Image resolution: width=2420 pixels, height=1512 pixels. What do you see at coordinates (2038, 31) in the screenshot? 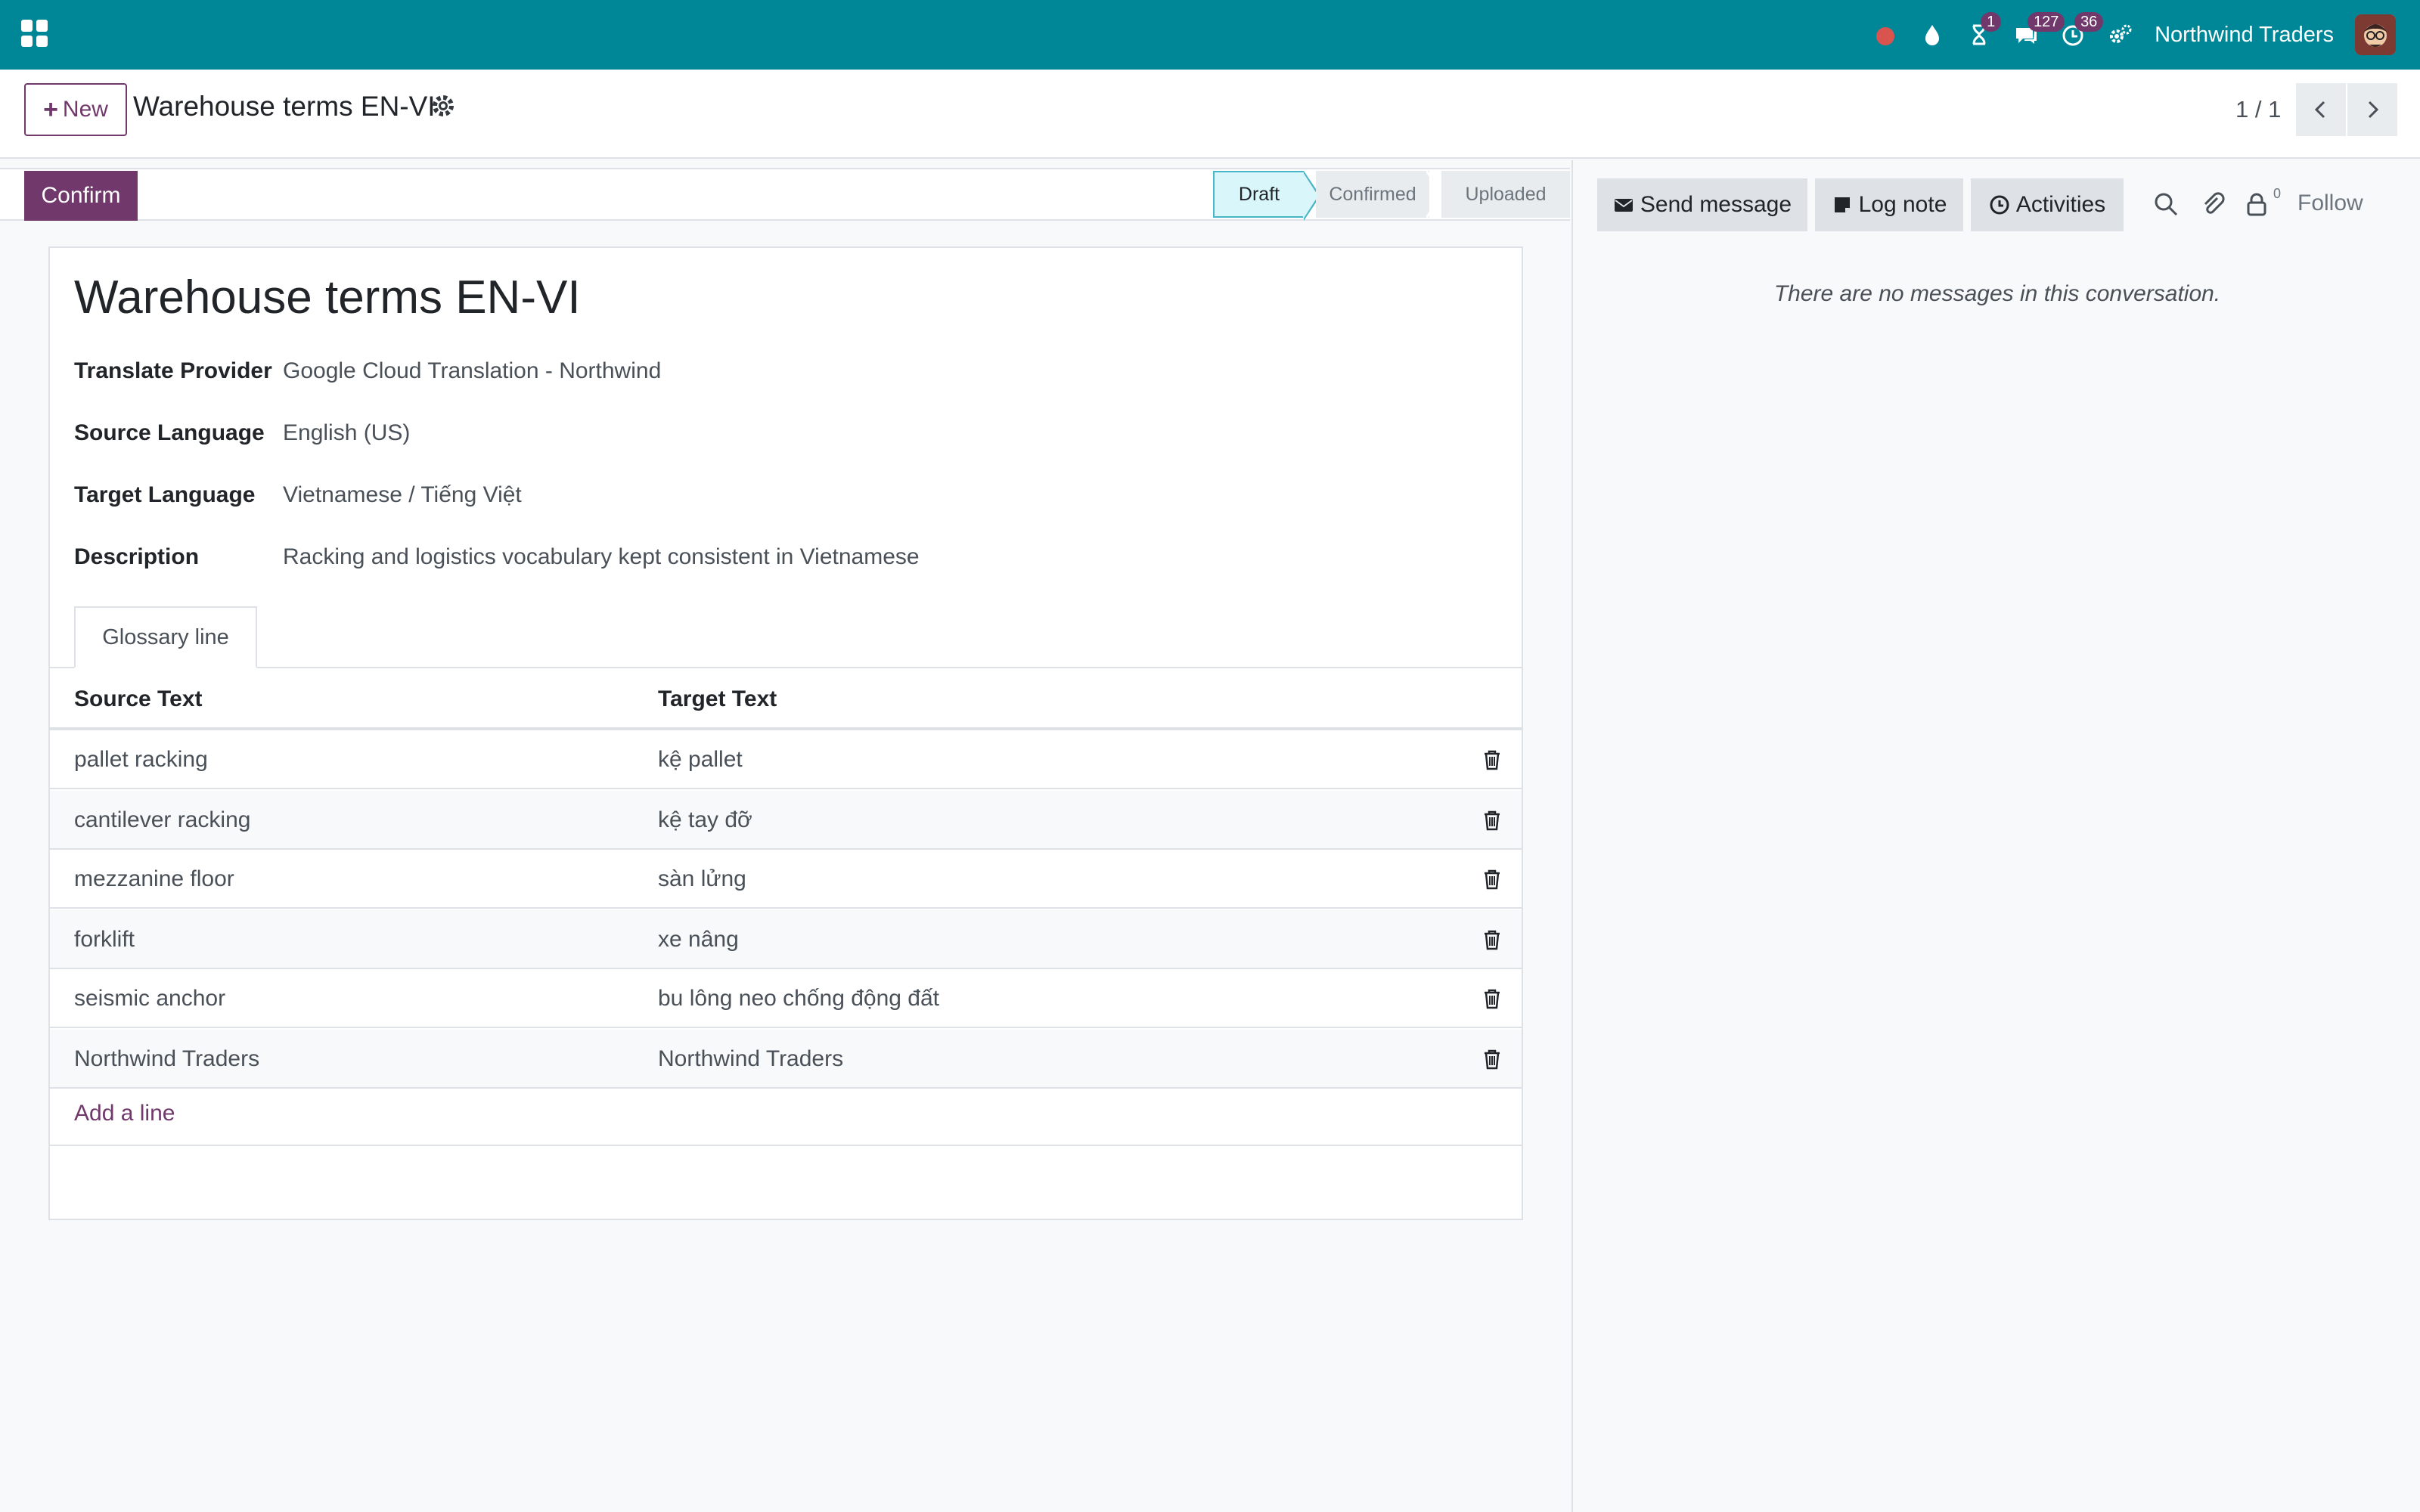
I see `messages-icon: 127` at bounding box center [2038, 31].